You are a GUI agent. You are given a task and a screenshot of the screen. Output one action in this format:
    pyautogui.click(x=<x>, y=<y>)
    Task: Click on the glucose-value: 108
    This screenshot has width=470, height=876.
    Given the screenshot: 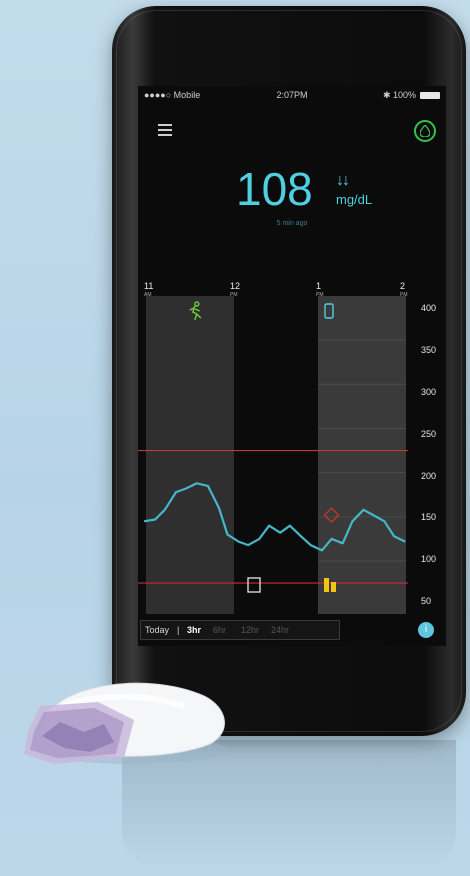 What is the action you would take?
    pyautogui.click(x=274, y=189)
    